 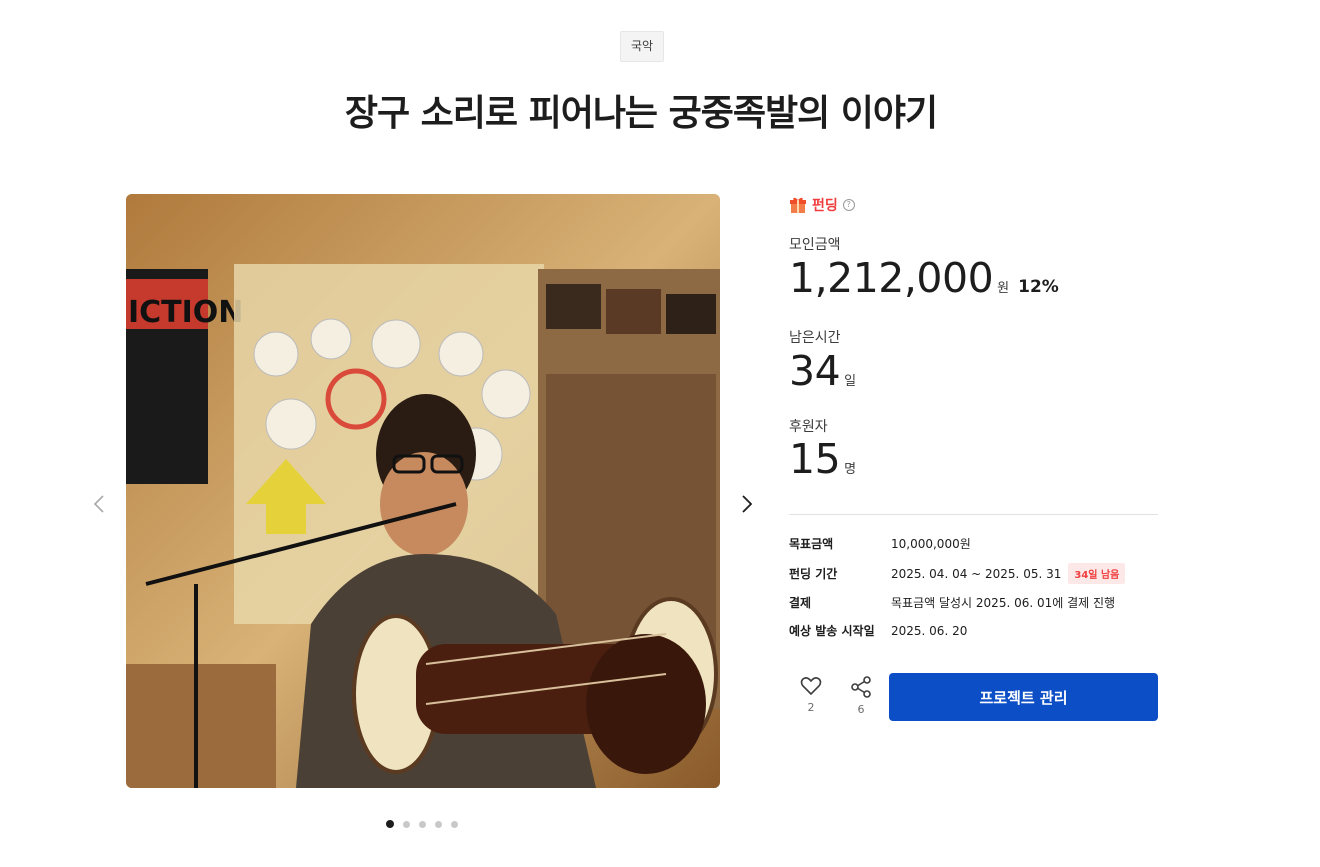 I want to click on detail-period: 펀딩 기간 2025. 04. 04 ~ 2025. 05. 31 34일 남음, so click(x=957, y=573).